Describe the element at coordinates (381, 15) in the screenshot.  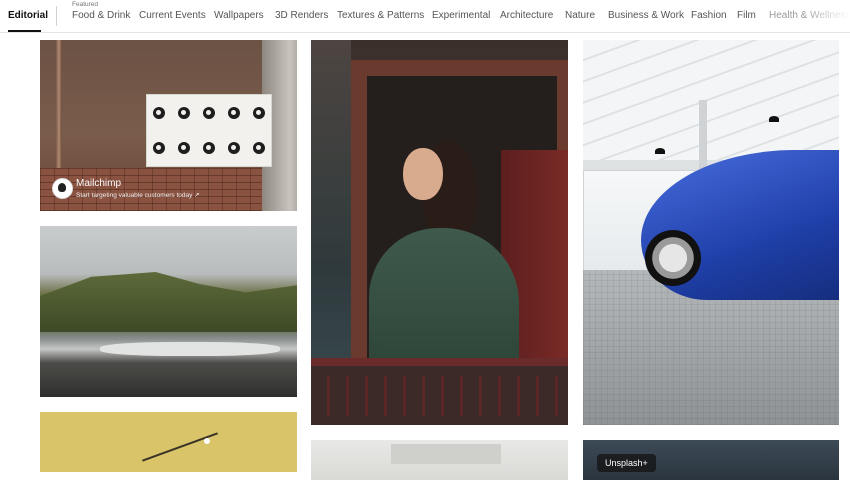
I see `tab-label: Textures & Patterns` at that location.